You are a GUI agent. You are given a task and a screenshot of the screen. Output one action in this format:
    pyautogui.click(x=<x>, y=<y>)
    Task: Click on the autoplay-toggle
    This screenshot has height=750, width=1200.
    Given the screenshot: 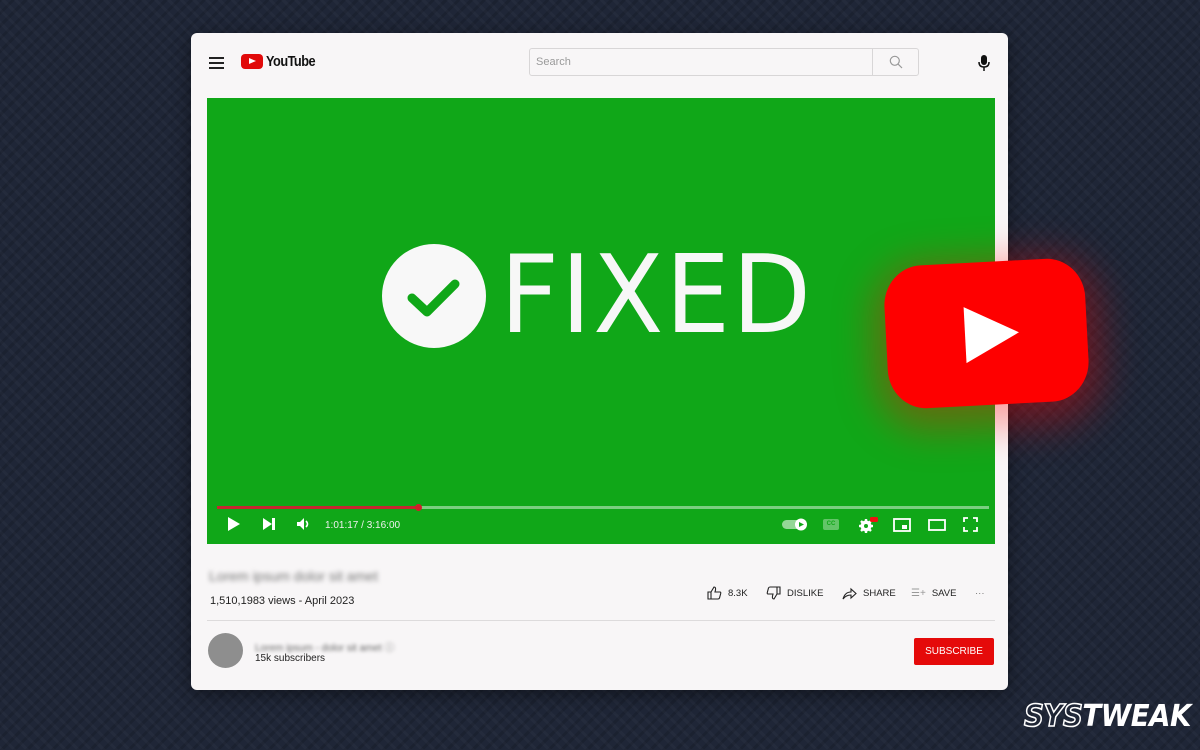 What is the action you would take?
    pyautogui.click(x=795, y=524)
    